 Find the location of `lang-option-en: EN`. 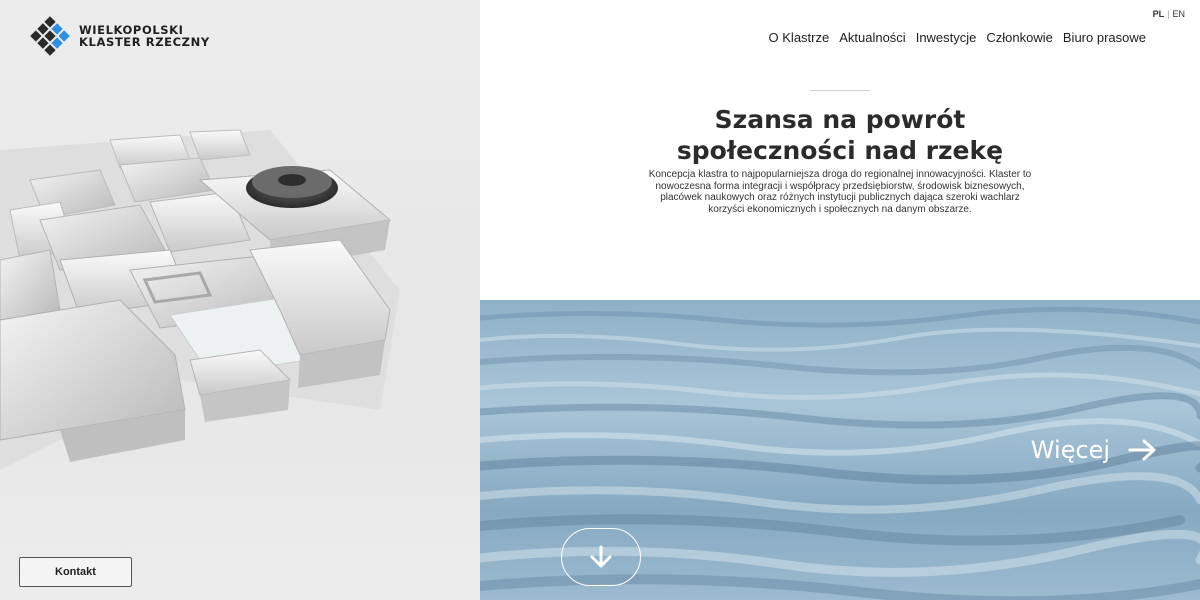

lang-option-en: EN is located at coordinates (1178, 14).